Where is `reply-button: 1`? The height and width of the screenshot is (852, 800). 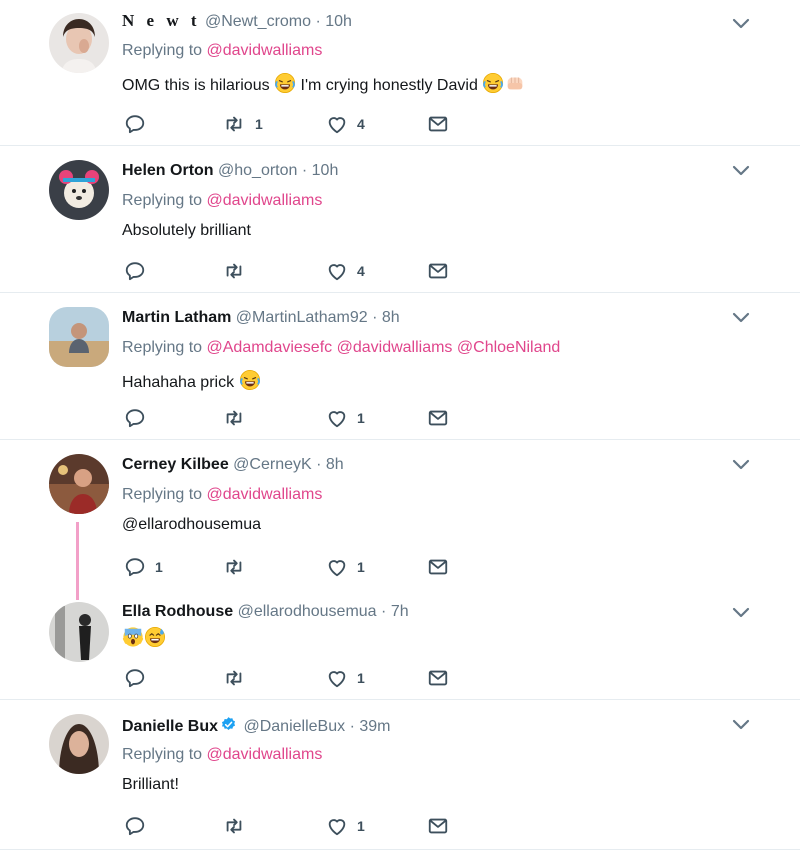
reply-button: 1 is located at coordinates (143, 567).